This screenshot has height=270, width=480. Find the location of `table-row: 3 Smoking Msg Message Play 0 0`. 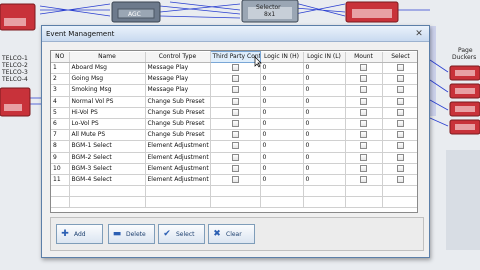

table-row: 3 Smoking Msg Message Play 0 0 is located at coordinates (234, 90).